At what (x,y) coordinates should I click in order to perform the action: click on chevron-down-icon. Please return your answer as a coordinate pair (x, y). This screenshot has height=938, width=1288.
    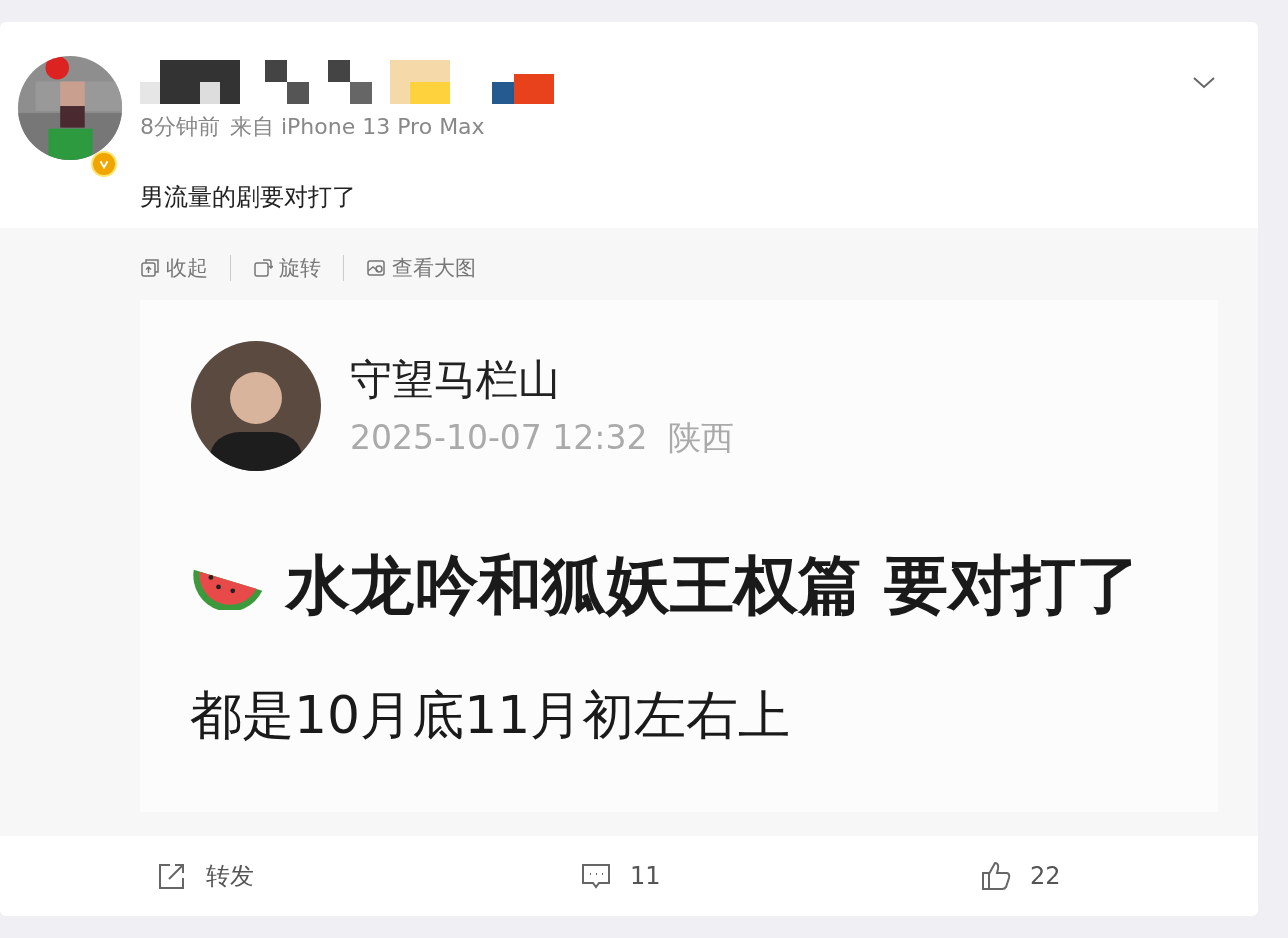
    Looking at the image, I should click on (1204, 83).